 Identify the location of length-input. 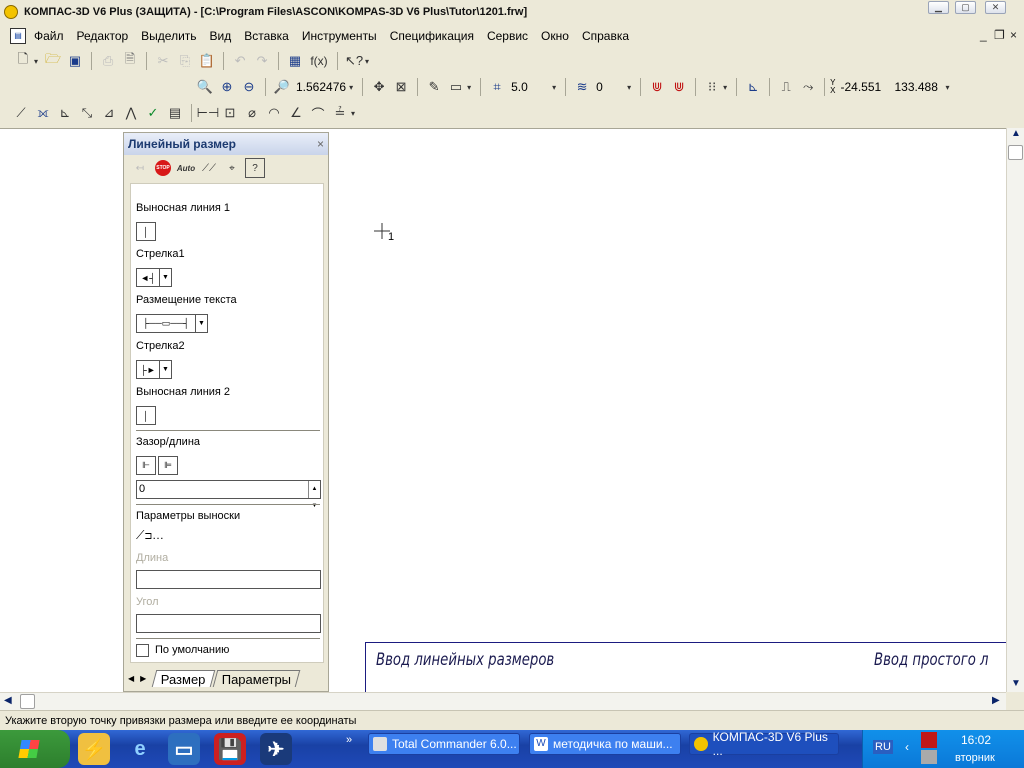
(228, 579).